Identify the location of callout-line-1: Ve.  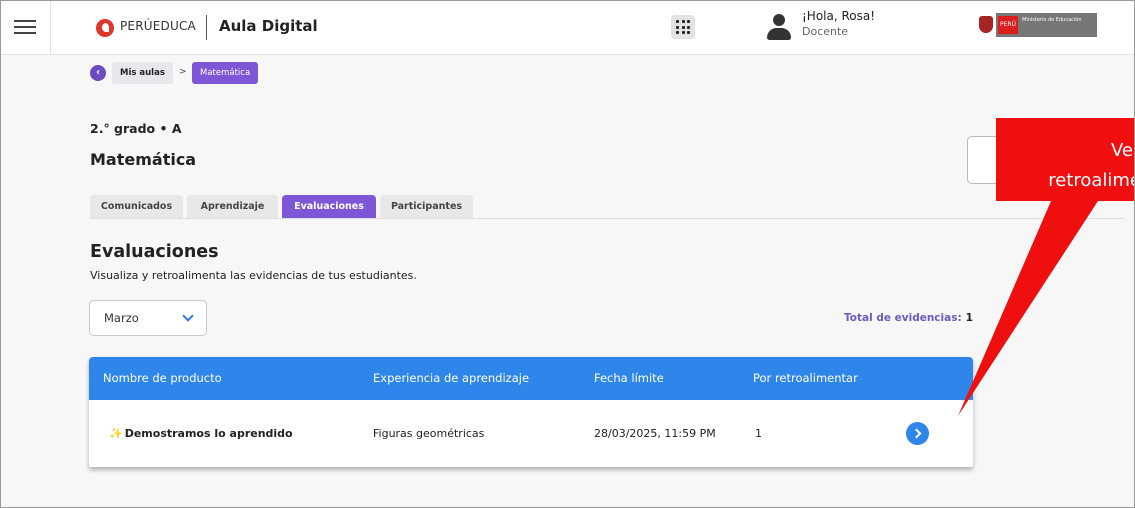
(1122, 150).